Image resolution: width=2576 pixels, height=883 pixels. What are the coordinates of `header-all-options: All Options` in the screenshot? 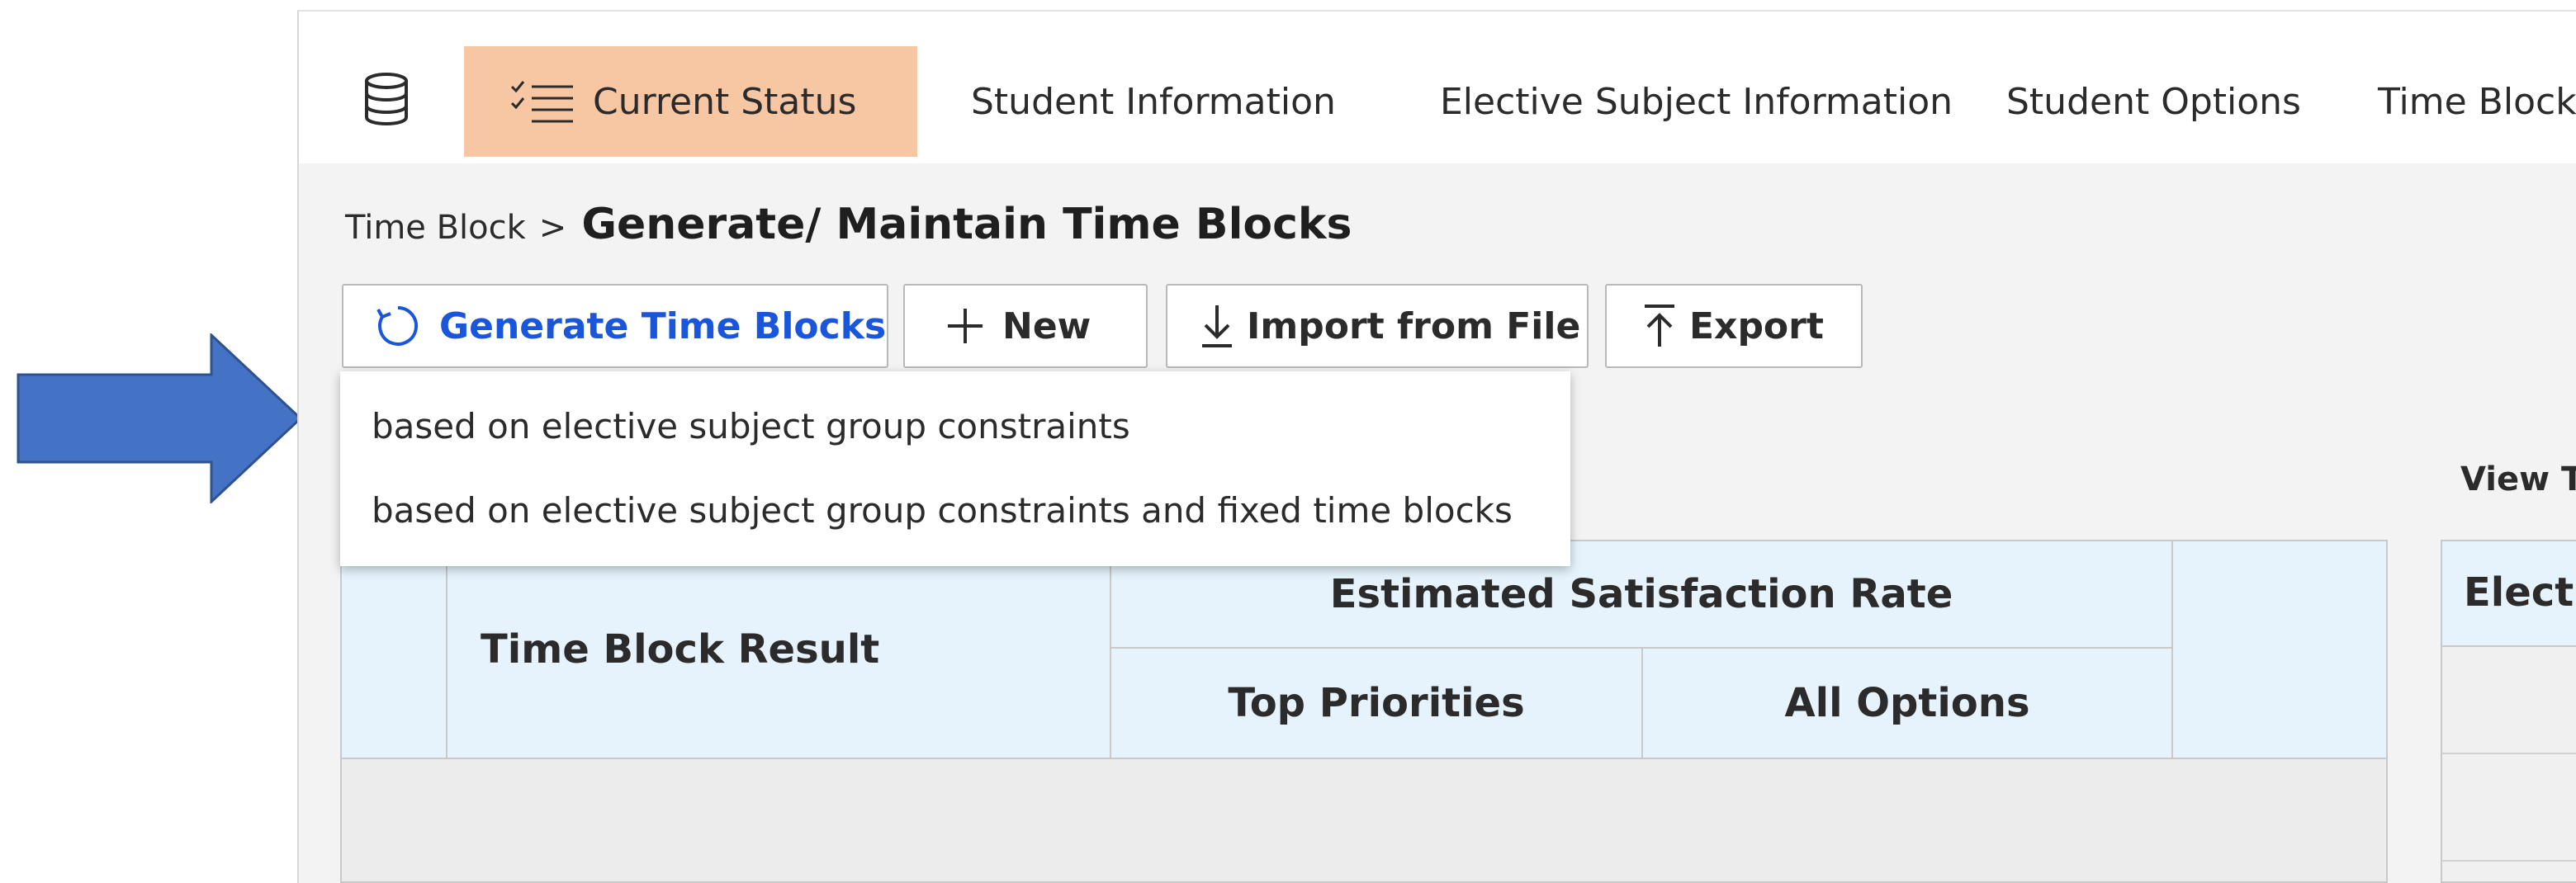 It's located at (1907, 703).